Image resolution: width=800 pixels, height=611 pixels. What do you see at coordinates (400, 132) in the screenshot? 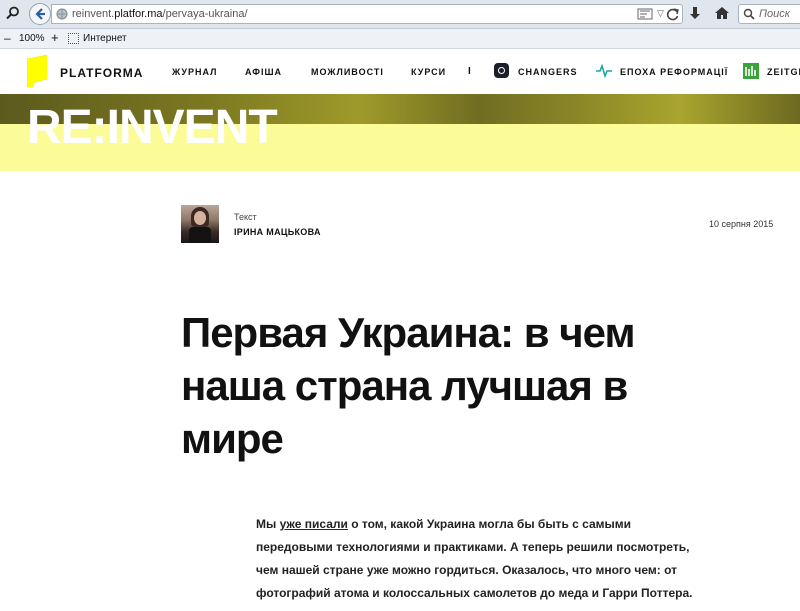
I see `section-banner: RE:INVENT` at bounding box center [400, 132].